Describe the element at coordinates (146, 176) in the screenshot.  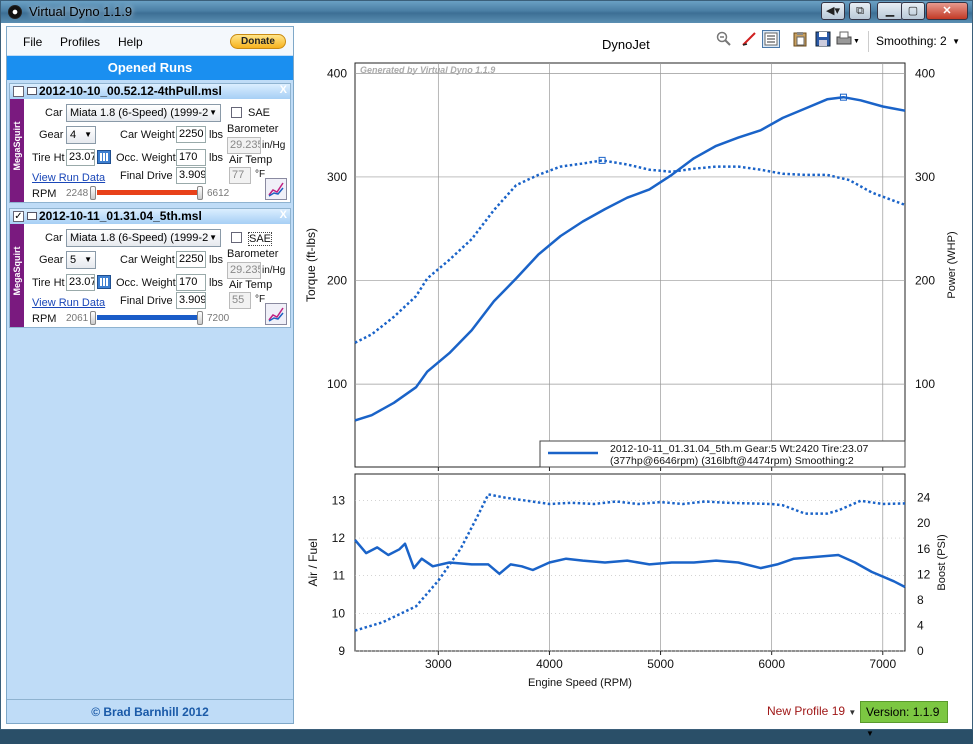
I see `final-drive-label: Final Drive` at that location.